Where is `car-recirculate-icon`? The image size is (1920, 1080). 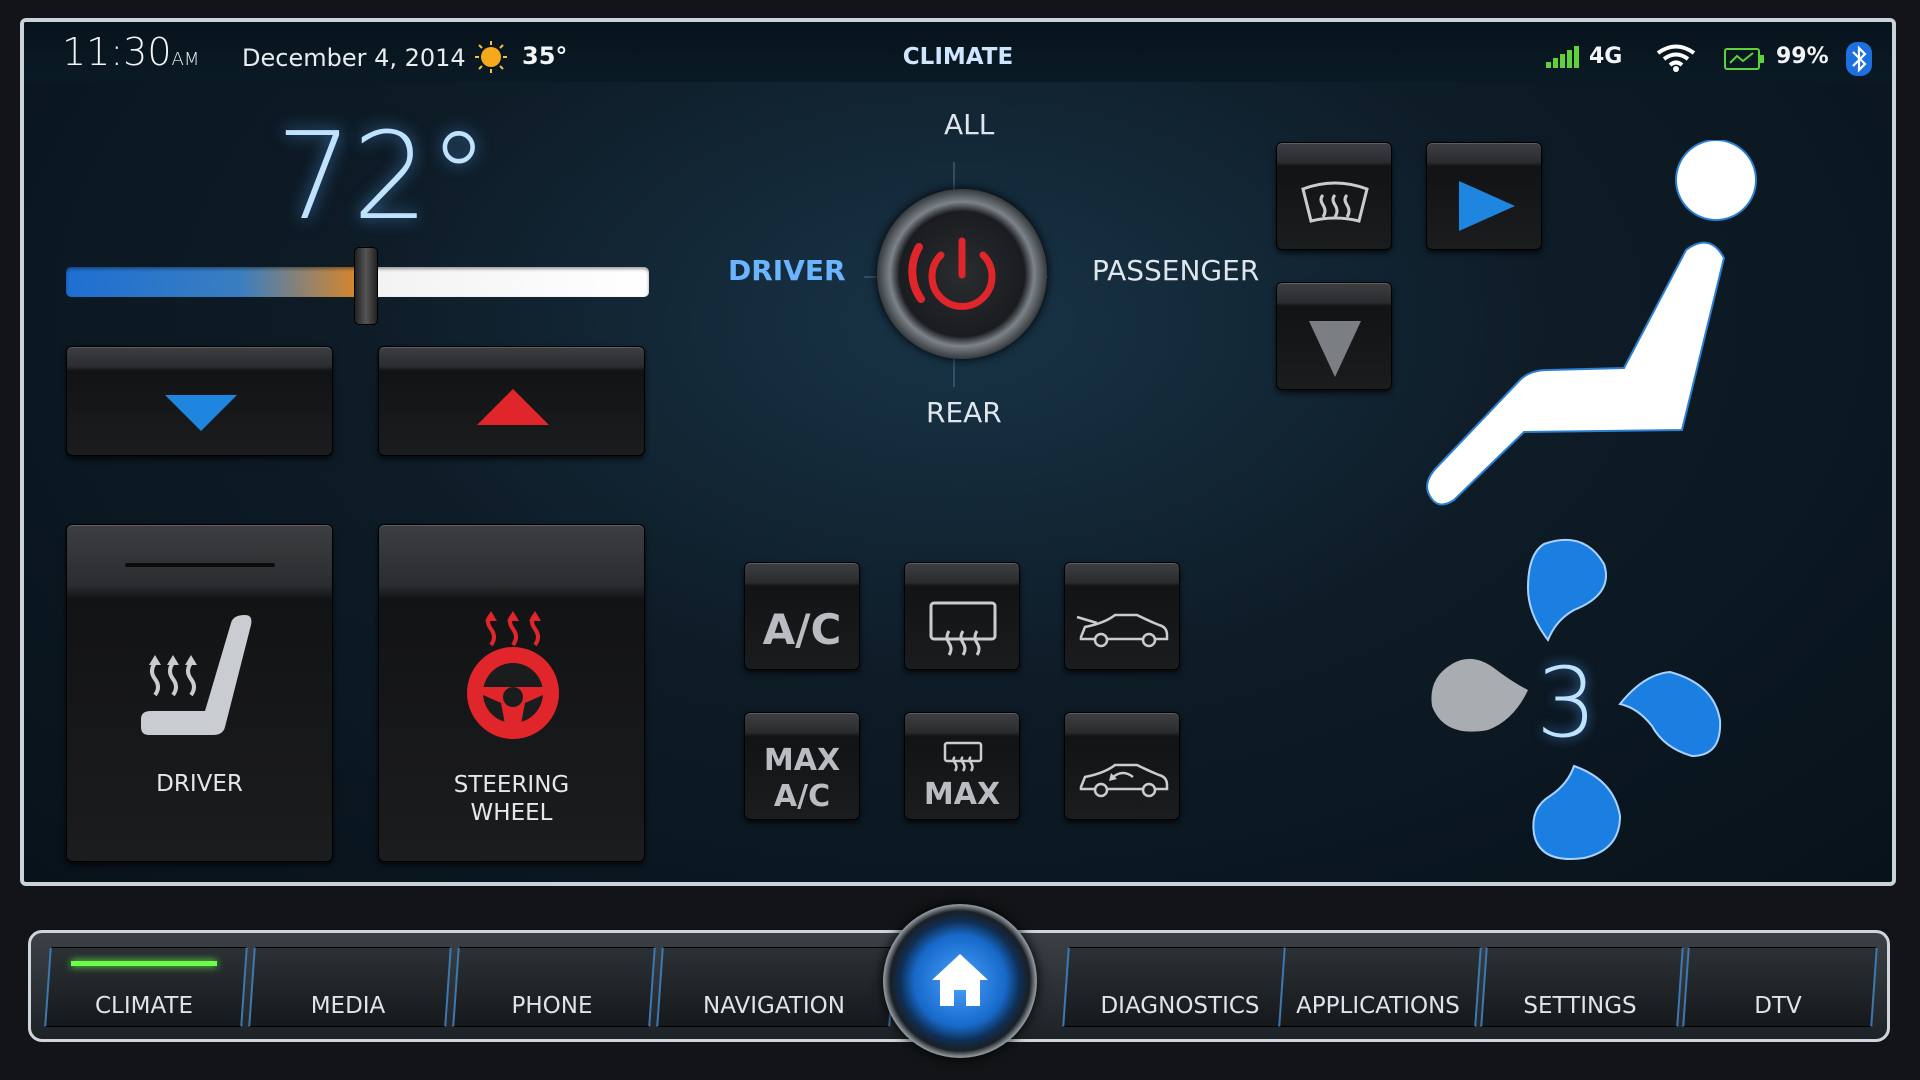
car-recirculate-icon is located at coordinates (1124, 780).